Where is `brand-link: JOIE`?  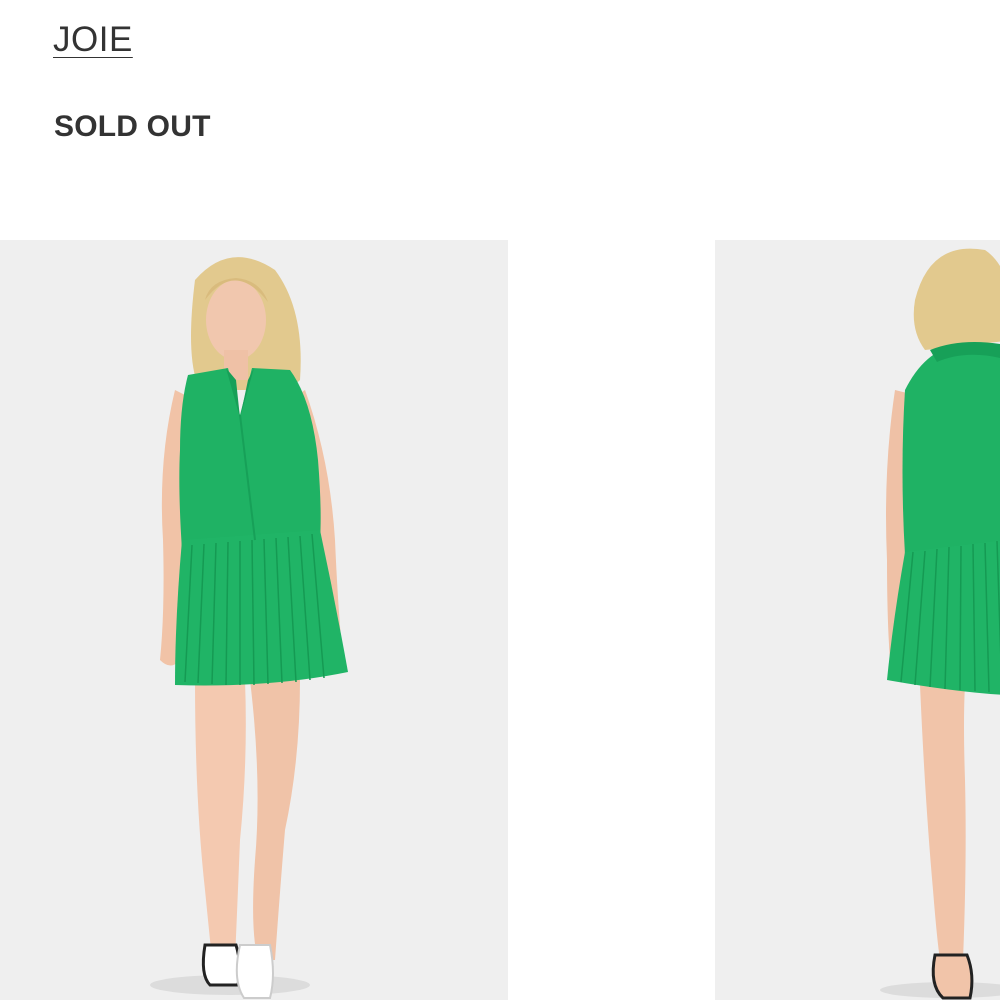 brand-link: JOIE is located at coordinates (93, 40).